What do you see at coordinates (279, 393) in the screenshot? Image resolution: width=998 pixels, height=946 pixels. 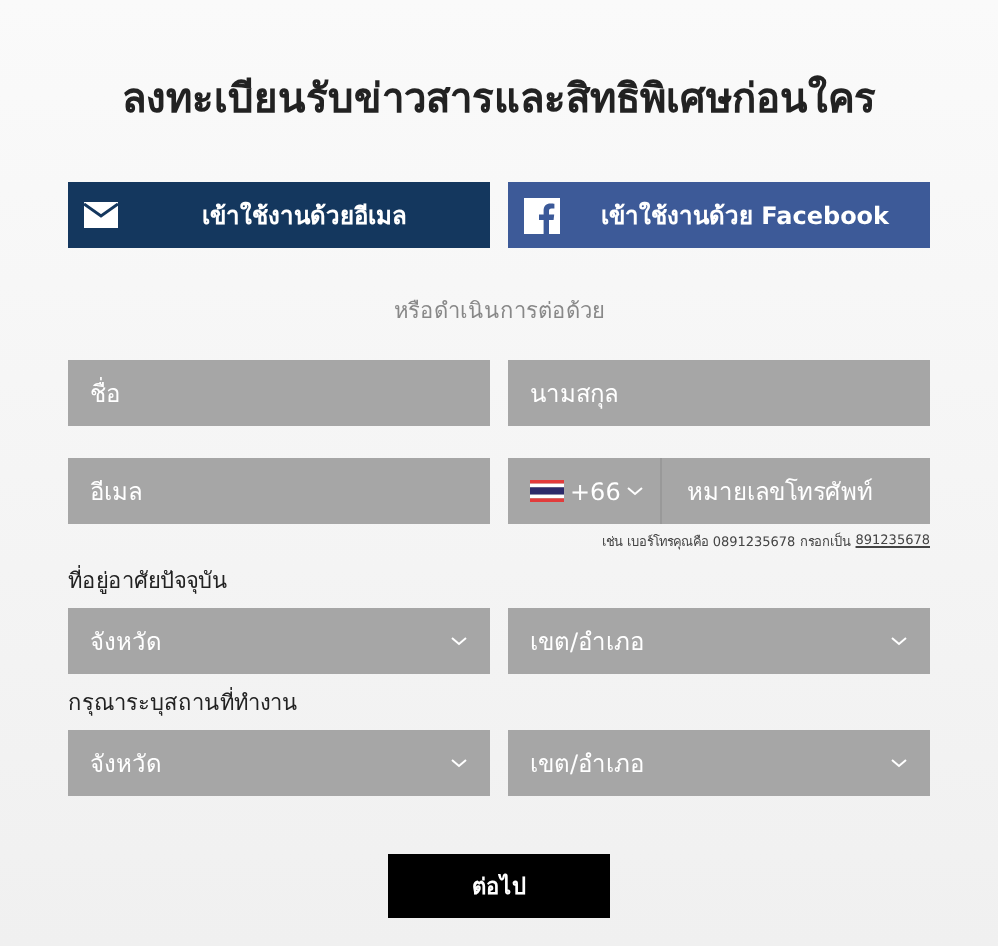 I see `first-name-field: ชื่อ` at bounding box center [279, 393].